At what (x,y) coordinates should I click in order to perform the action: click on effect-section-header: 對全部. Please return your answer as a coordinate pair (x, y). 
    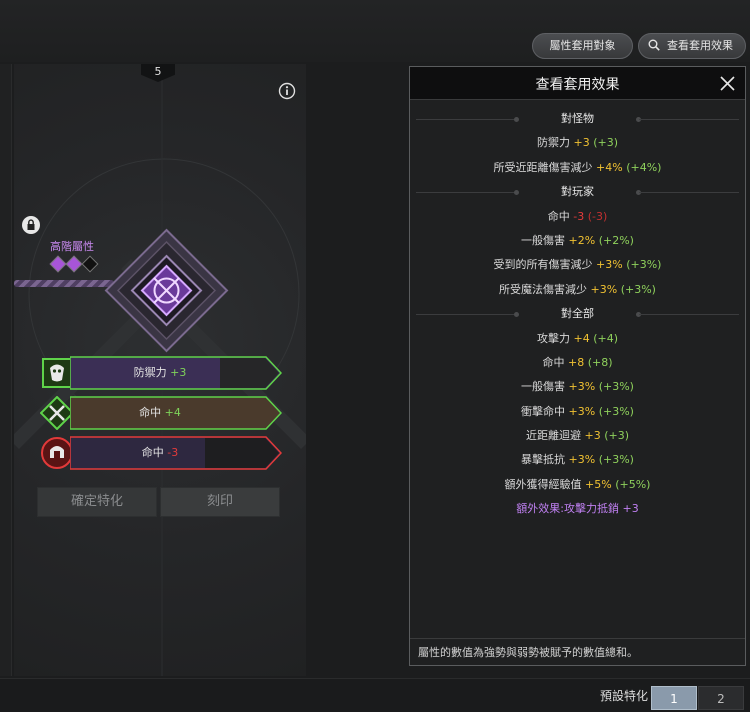
    Looking at the image, I should click on (577, 314).